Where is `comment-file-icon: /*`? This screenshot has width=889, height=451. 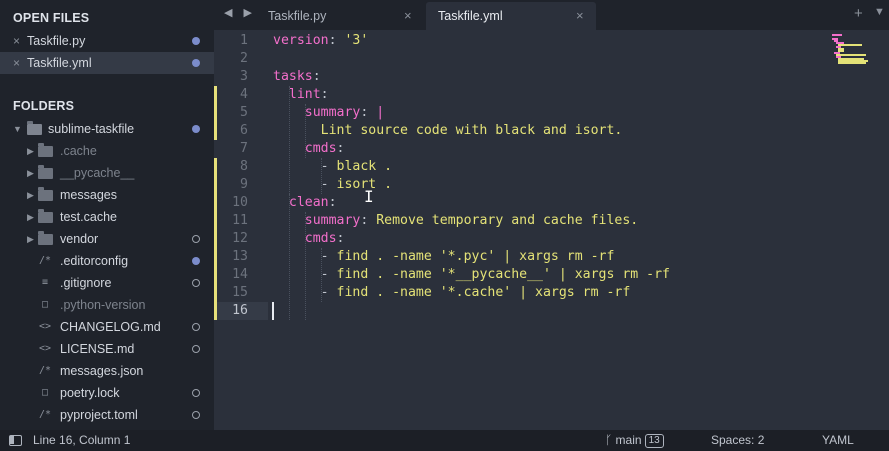
comment-file-icon: /* is located at coordinates (45, 370).